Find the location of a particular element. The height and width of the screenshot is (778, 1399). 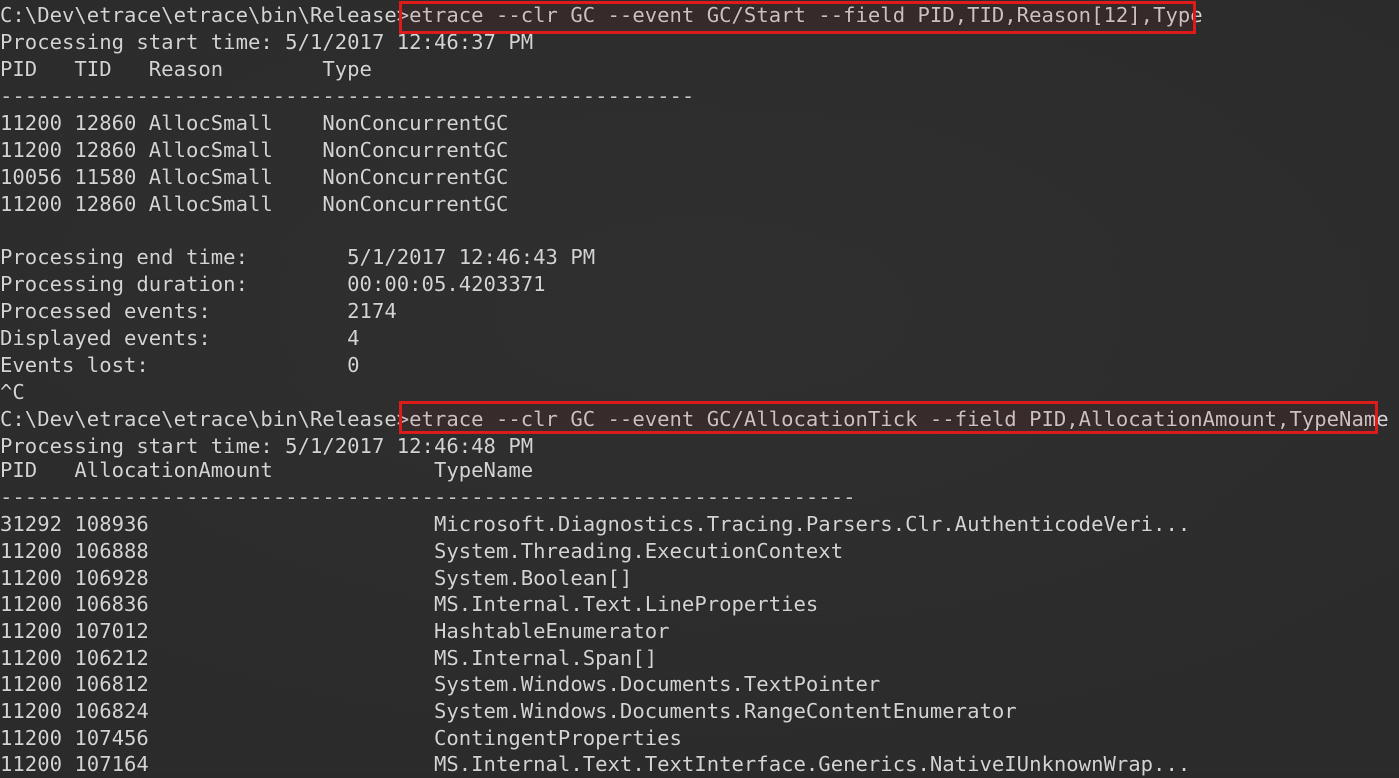

summary-row-events-lost: Events lost: 0 is located at coordinates (180, 365).